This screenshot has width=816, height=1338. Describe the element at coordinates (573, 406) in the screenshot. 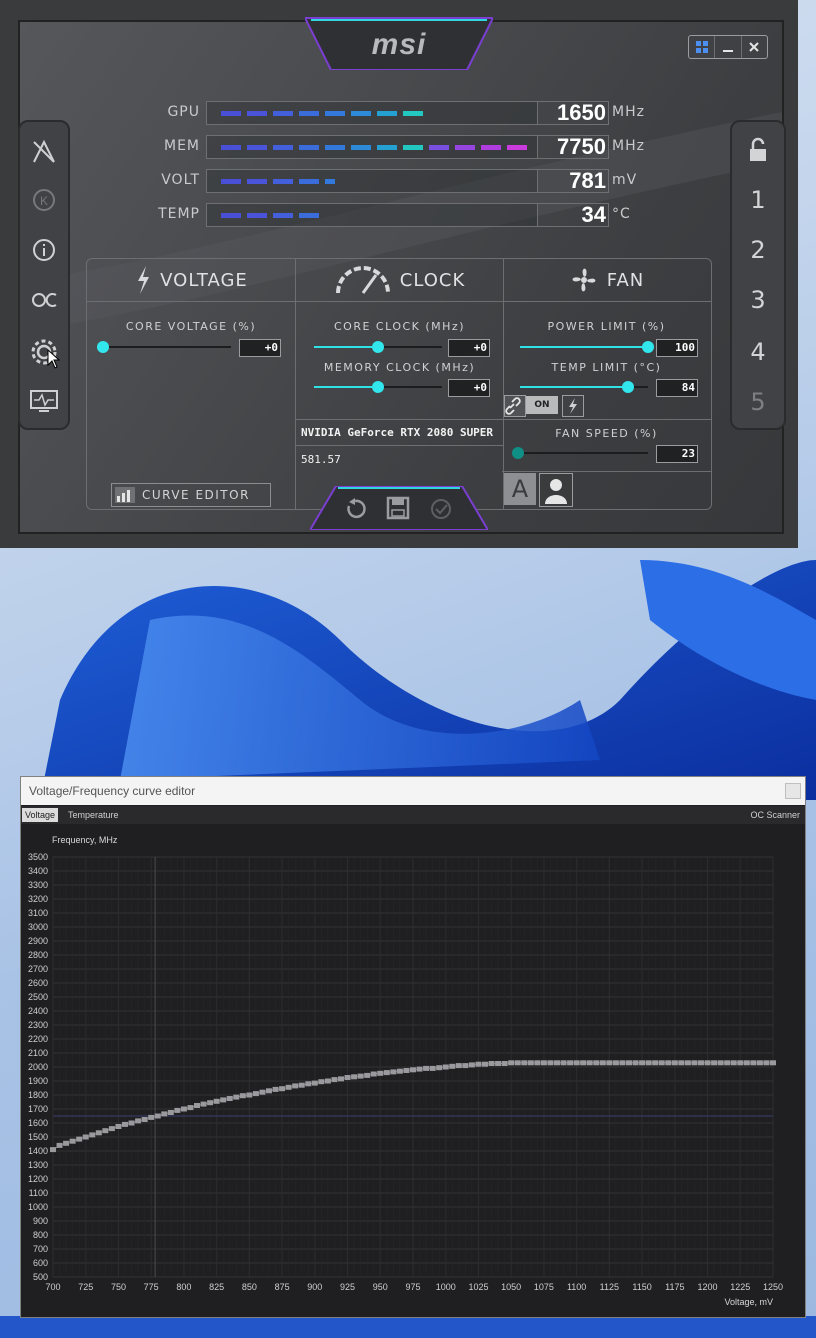

I see `priority-lightning-icon` at that location.